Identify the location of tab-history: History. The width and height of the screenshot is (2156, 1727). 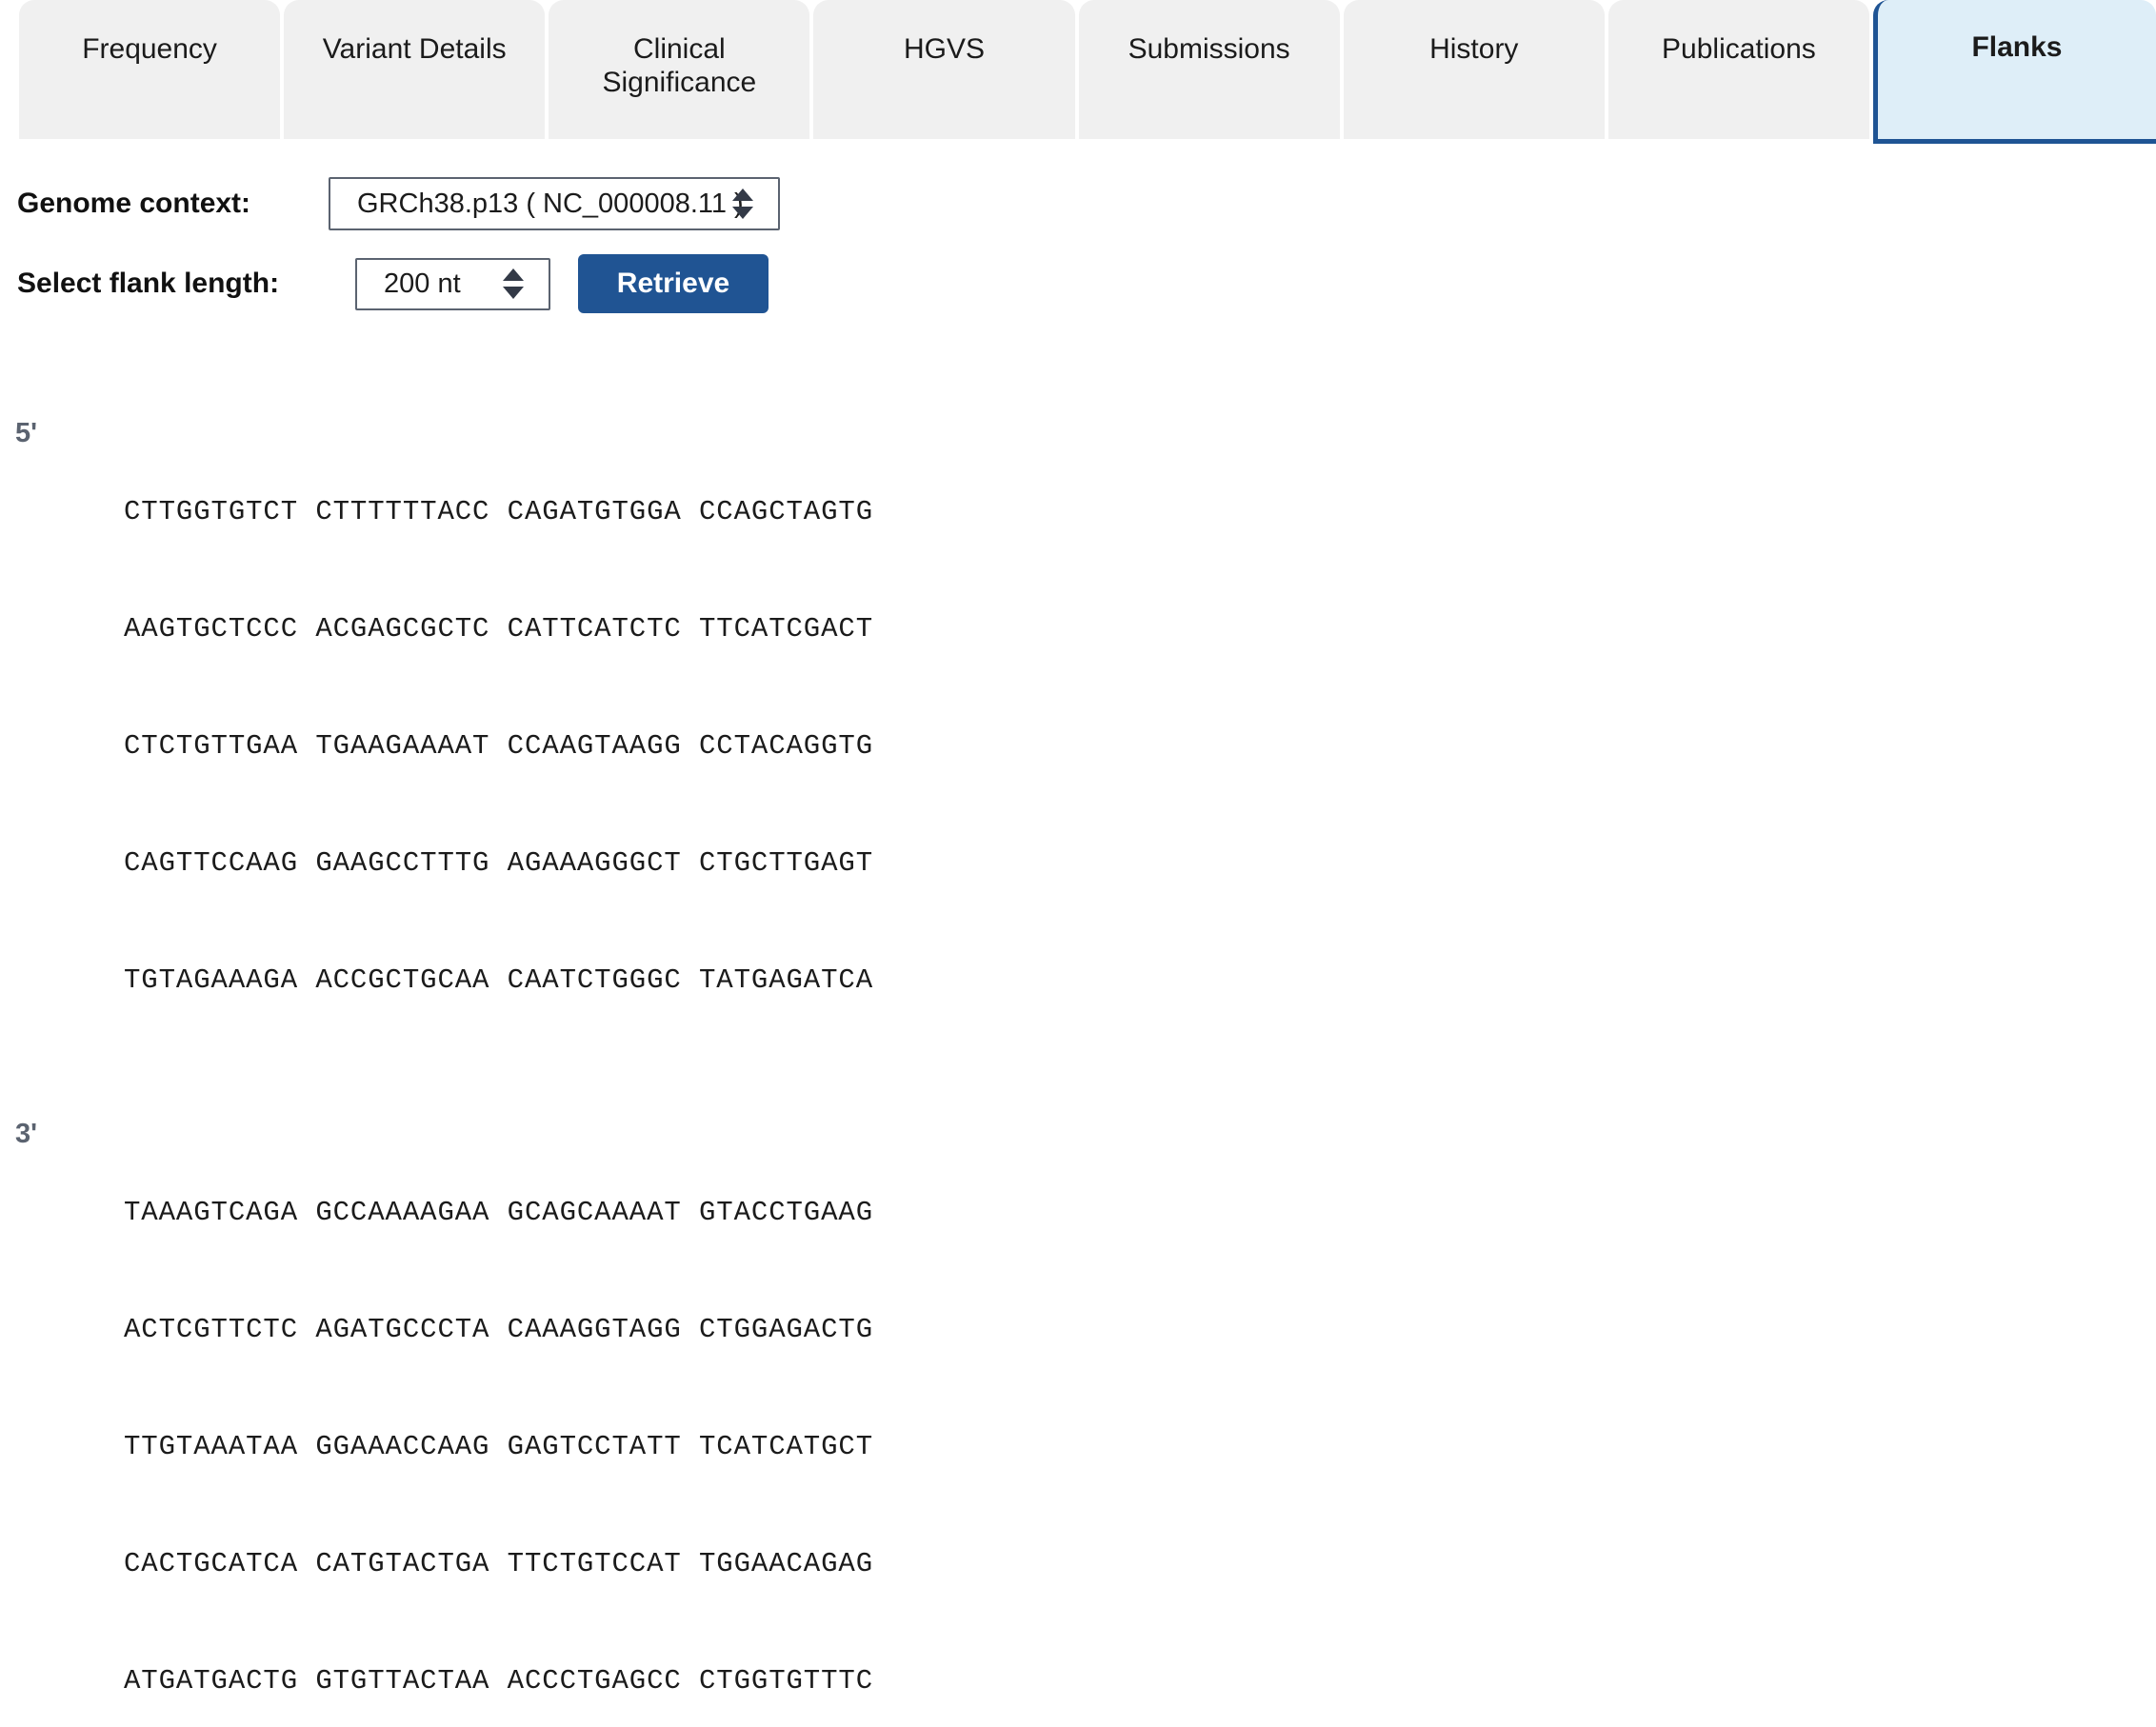
(1474, 69).